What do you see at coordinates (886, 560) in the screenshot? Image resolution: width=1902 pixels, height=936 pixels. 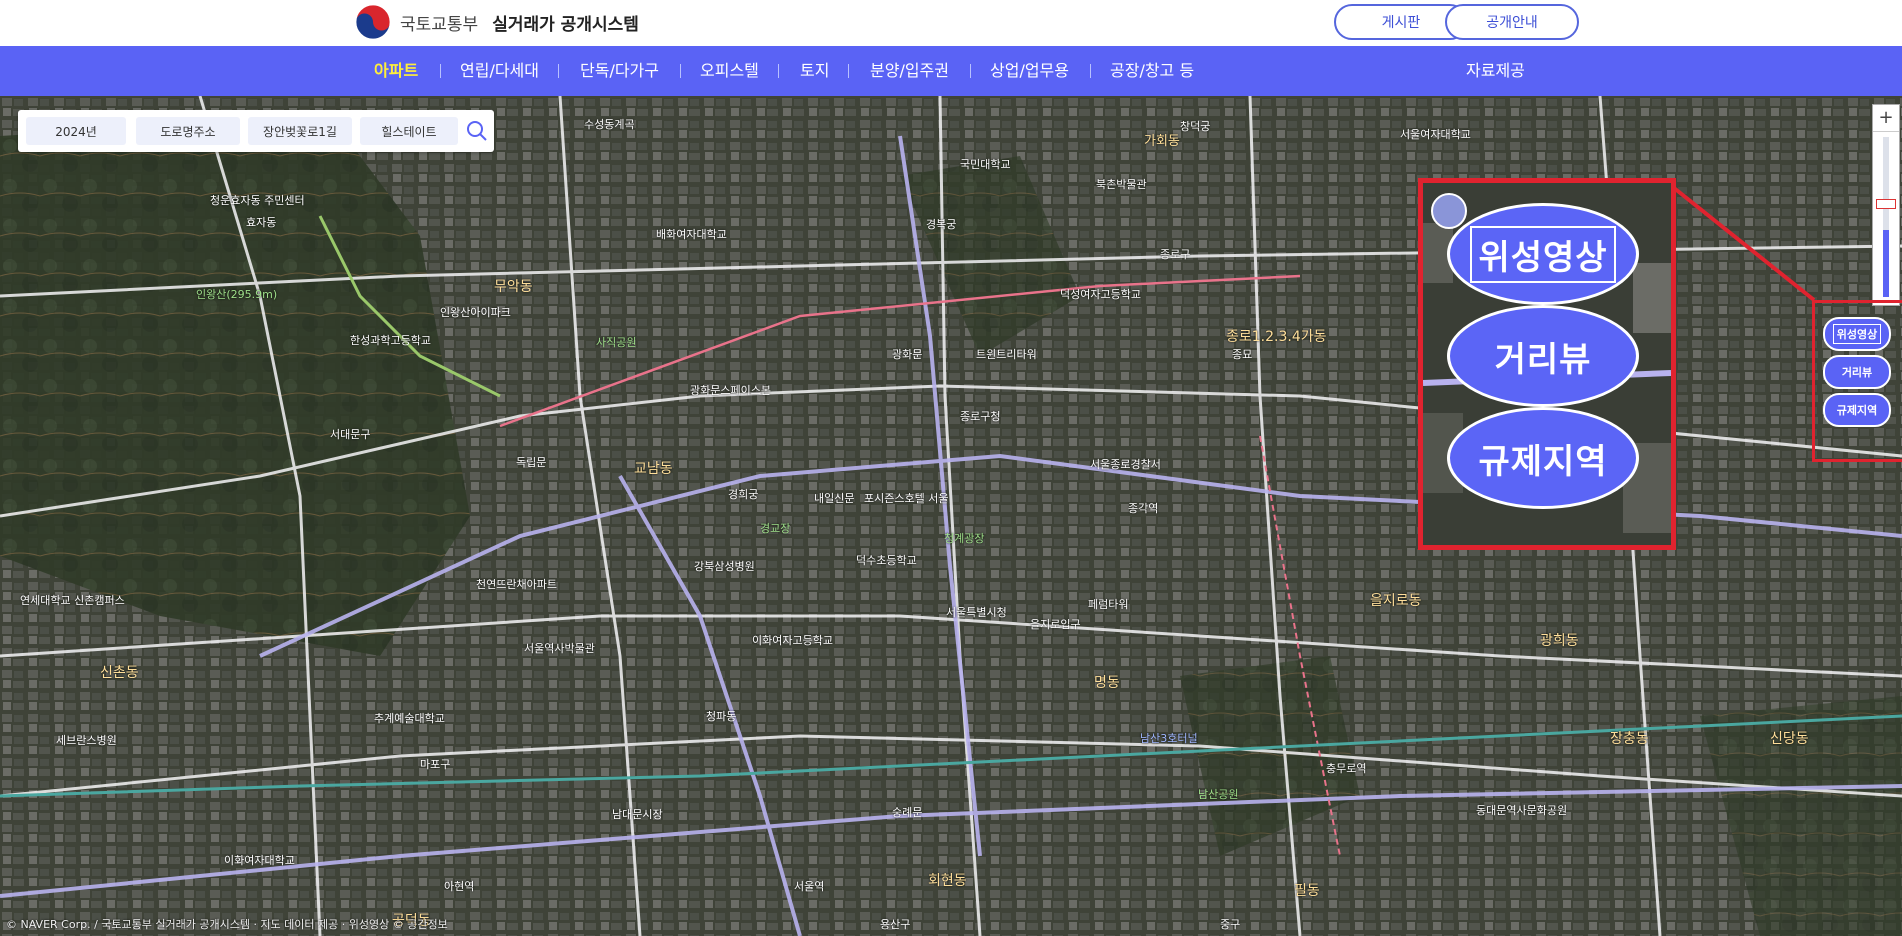 I see `map-label: 덕수초등학교` at bounding box center [886, 560].